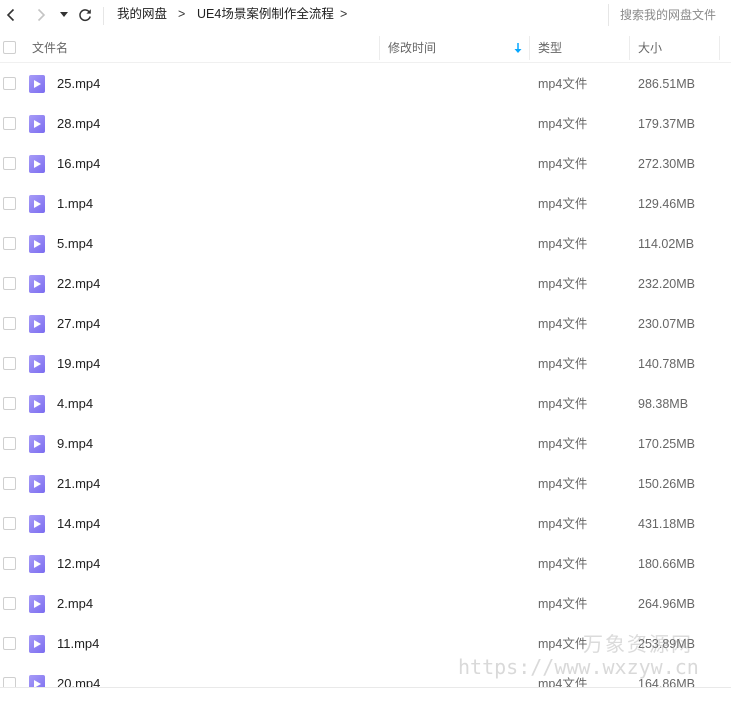 The height and width of the screenshot is (701, 731). I want to click on file-name: 19.mp4, so click(78, 364).